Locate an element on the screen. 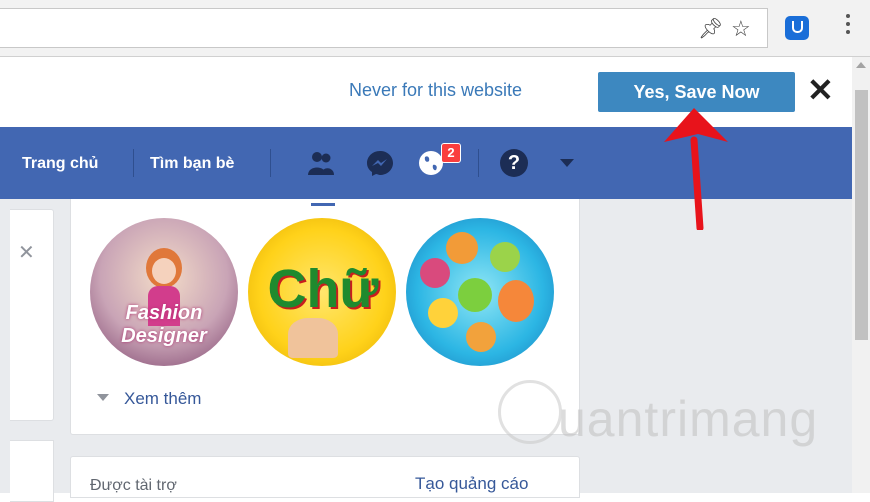  scroll-up-arrow-icon is located at coordinates (861, 65).